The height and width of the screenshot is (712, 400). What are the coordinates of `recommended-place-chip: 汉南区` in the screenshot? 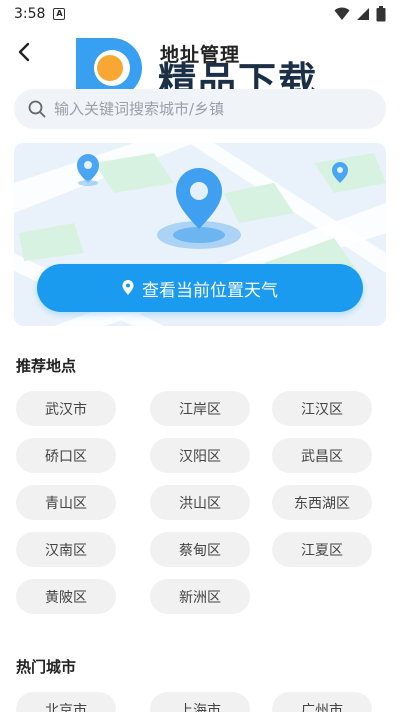 It's located at (66, 549).